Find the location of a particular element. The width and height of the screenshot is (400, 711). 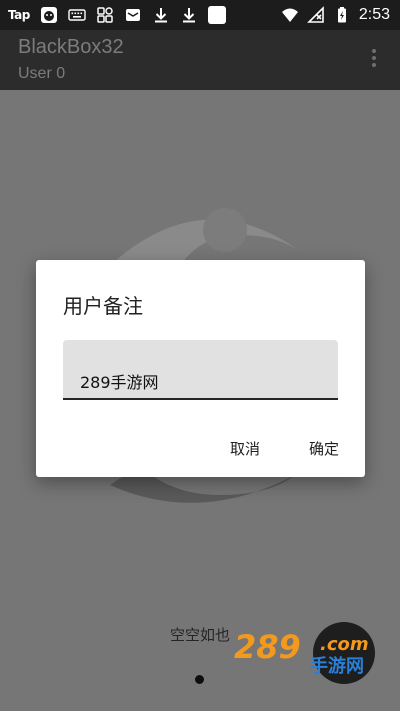

note-input-value: 289手游网 is located at coordinates (119, 381).